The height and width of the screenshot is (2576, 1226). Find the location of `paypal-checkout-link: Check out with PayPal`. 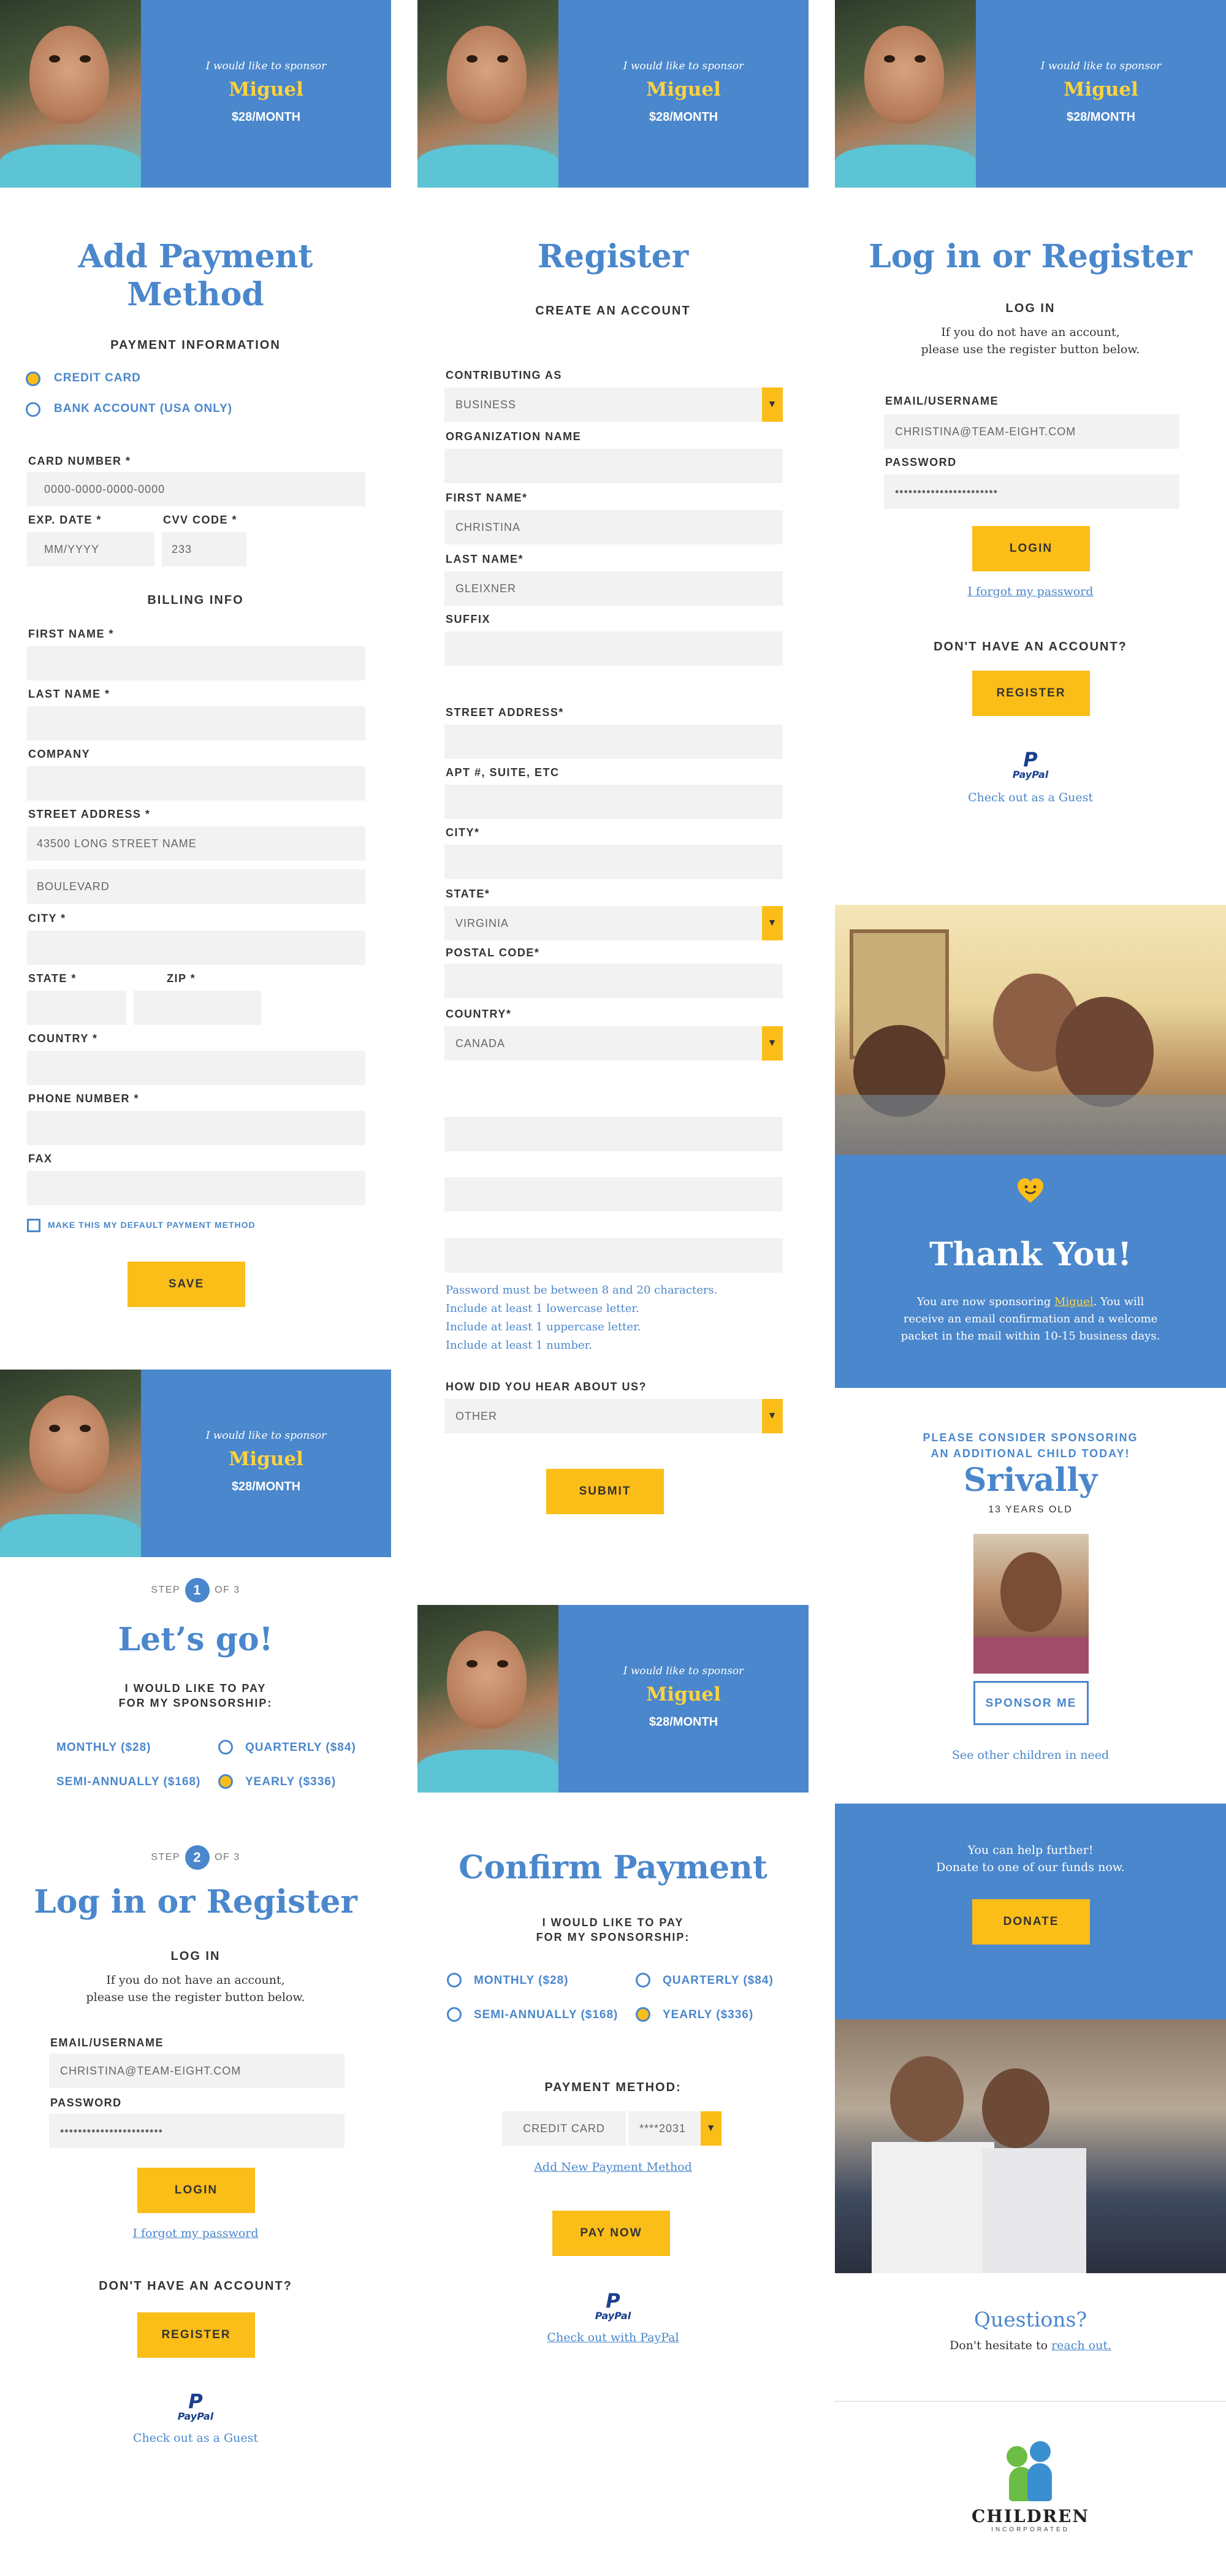

paypal-checkout-link: Check out with PayPal is located at coordinates (613, 2337).